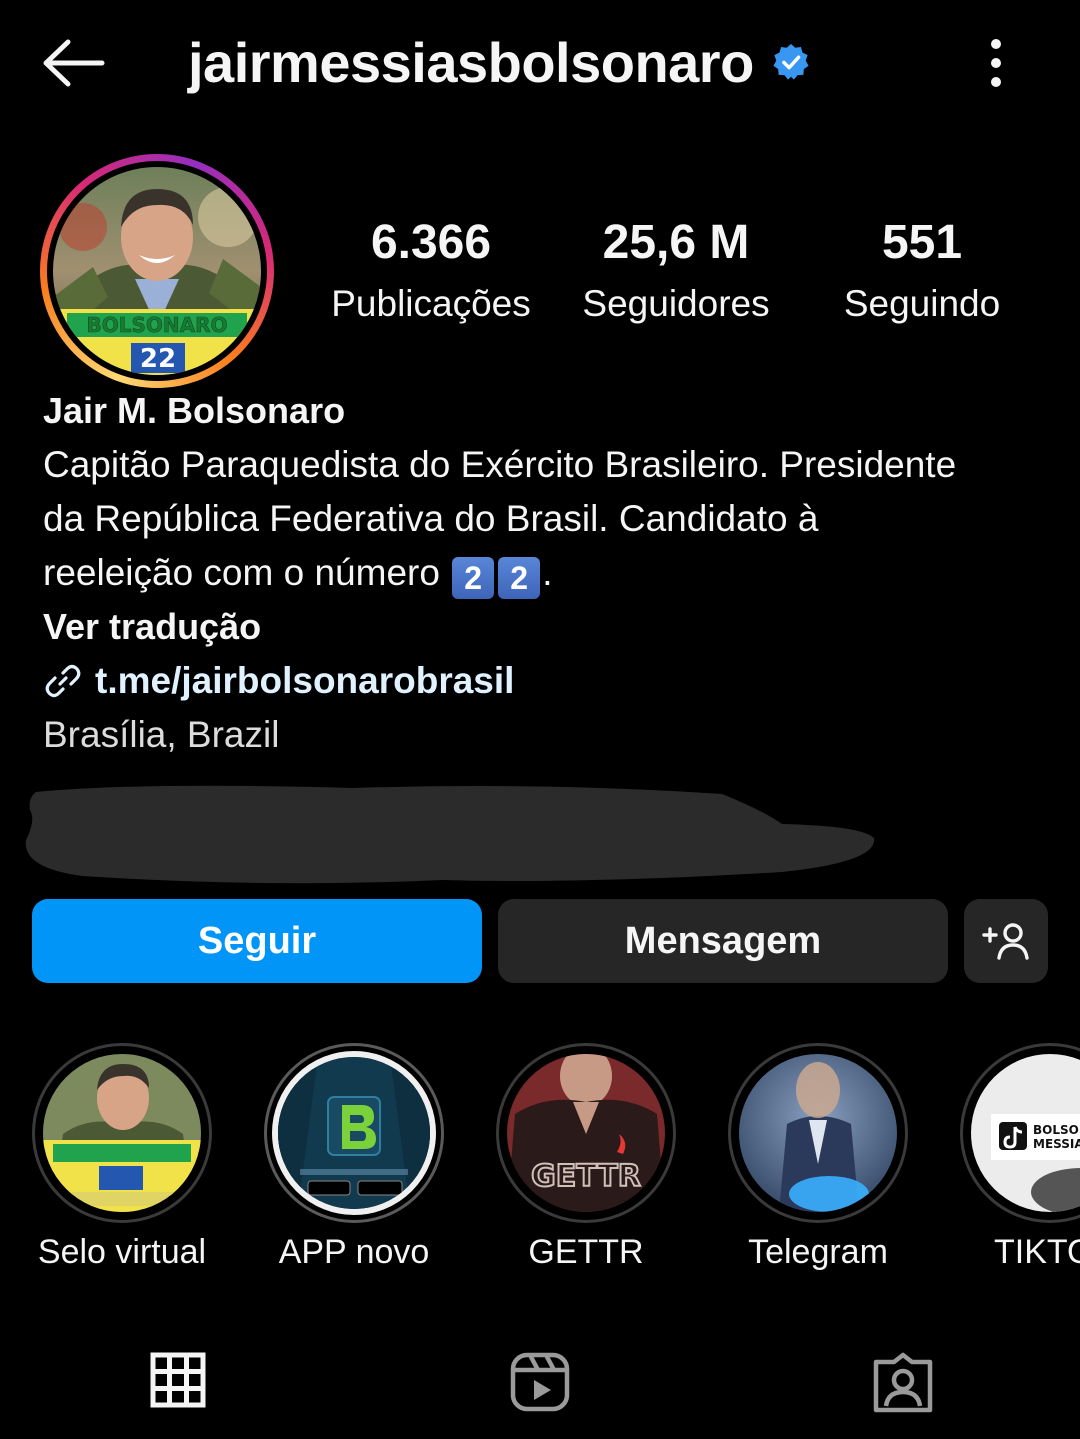  Describe the element at coordinates (305, 680) in the screenshot. I see `bio-link-text: t.me/jairbolsonarobrasil` at that location.